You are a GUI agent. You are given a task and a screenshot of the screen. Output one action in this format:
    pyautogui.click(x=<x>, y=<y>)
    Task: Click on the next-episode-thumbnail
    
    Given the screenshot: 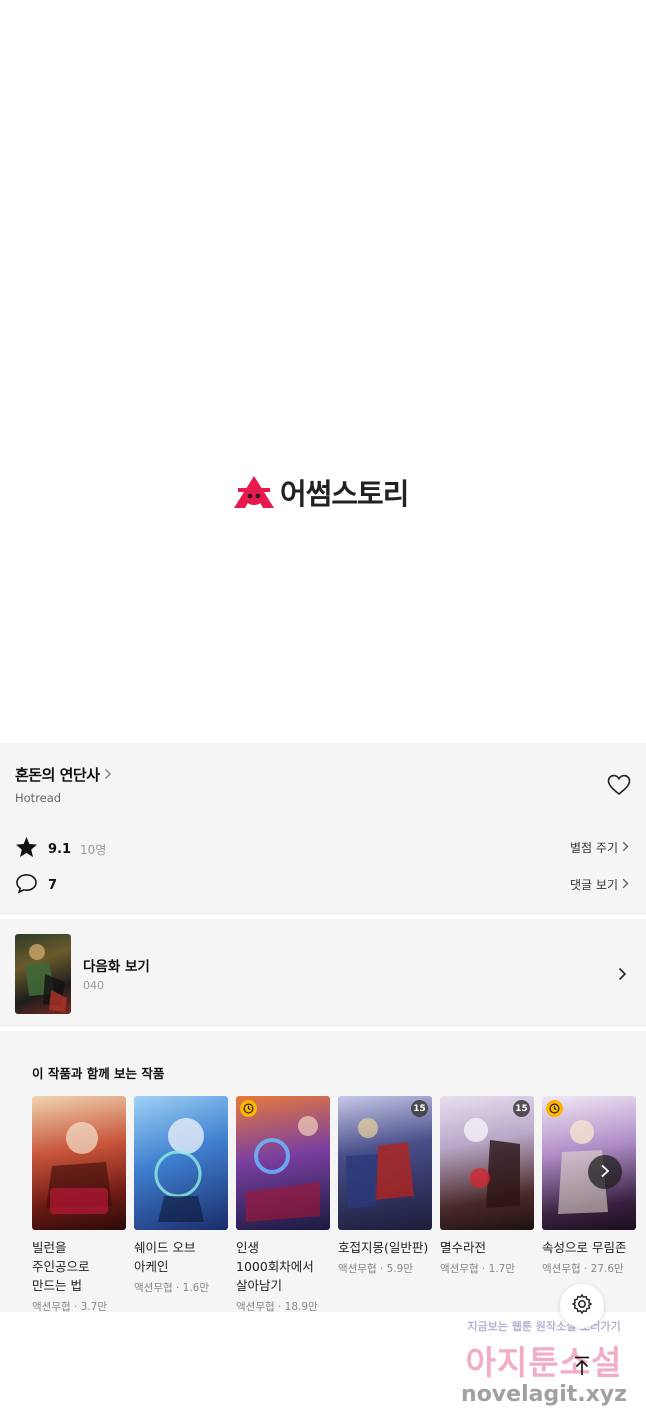 What is the action you would take?
    pyautogui.click(x=43, y=974)
    